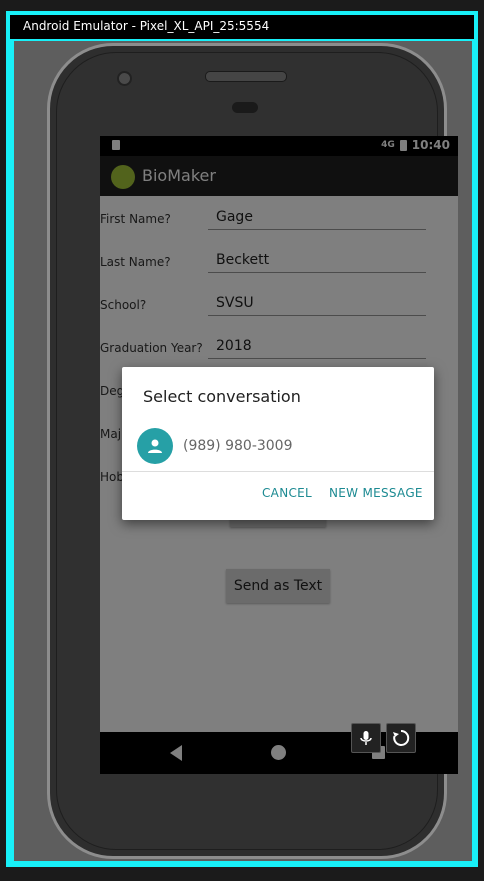 This screenshot has width=484, height=881. I want to click on conversation-item: (989) 980-3009, so click(278, 446).